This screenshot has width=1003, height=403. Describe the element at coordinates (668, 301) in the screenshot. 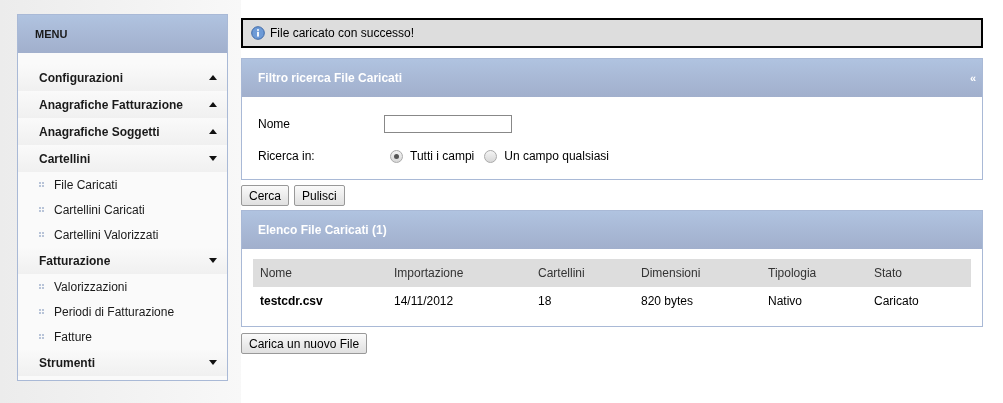

I see `table-cell-text: 820 bytes` at that location.